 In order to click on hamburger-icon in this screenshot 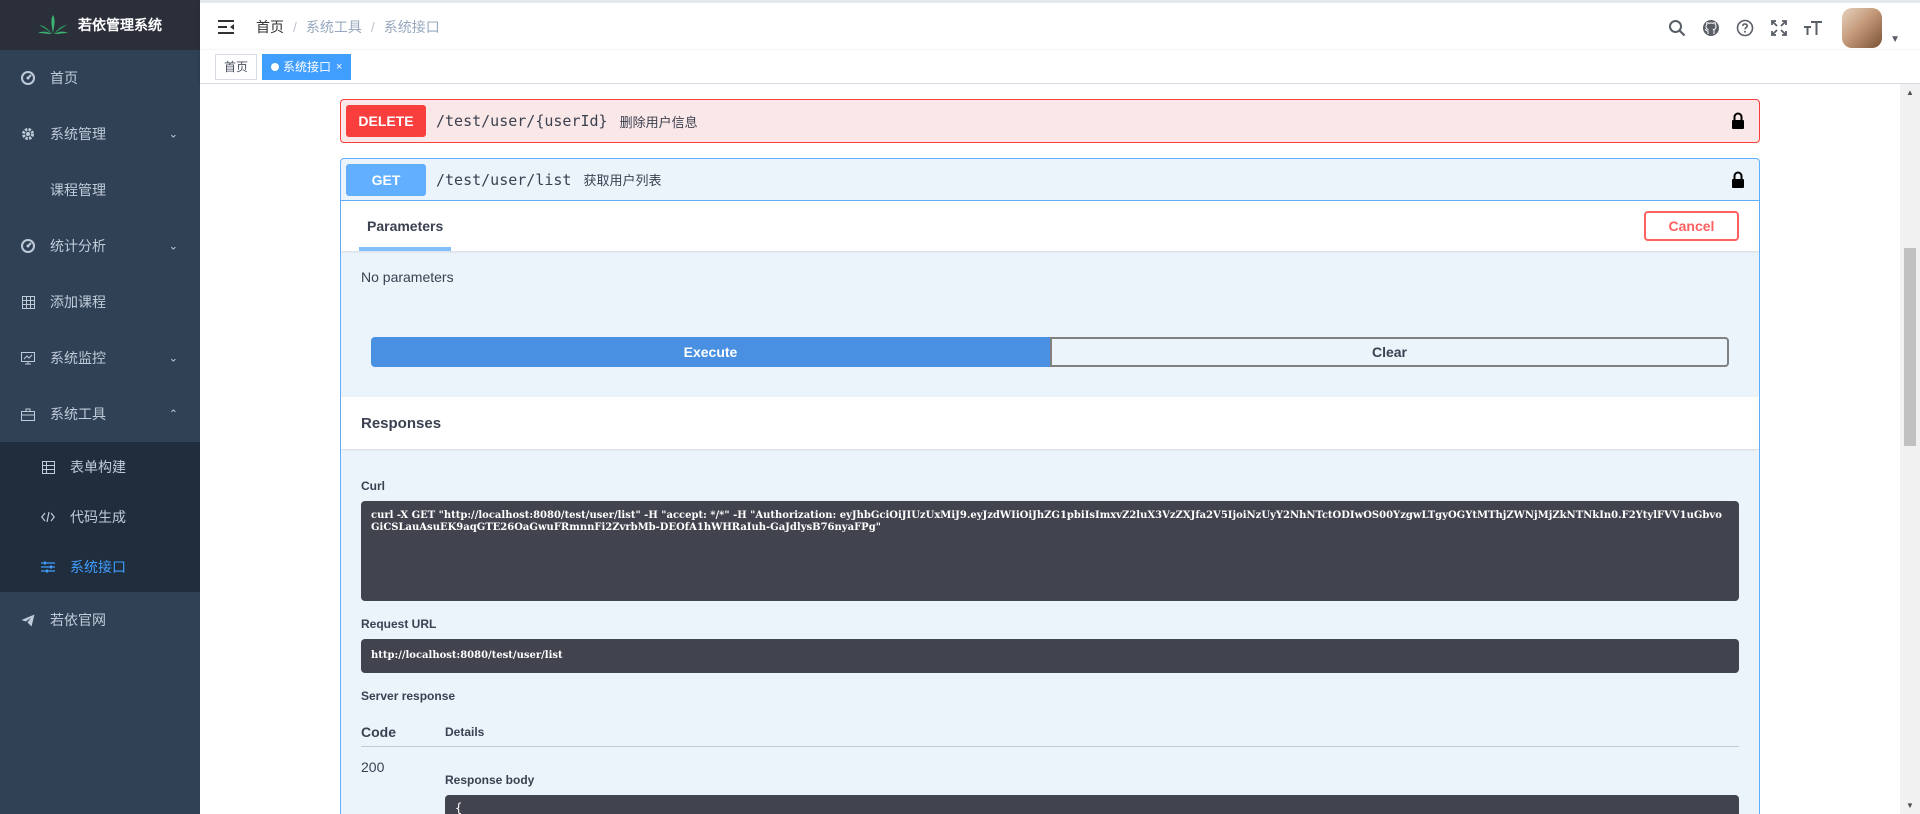, I will do `click(226, 27)`.